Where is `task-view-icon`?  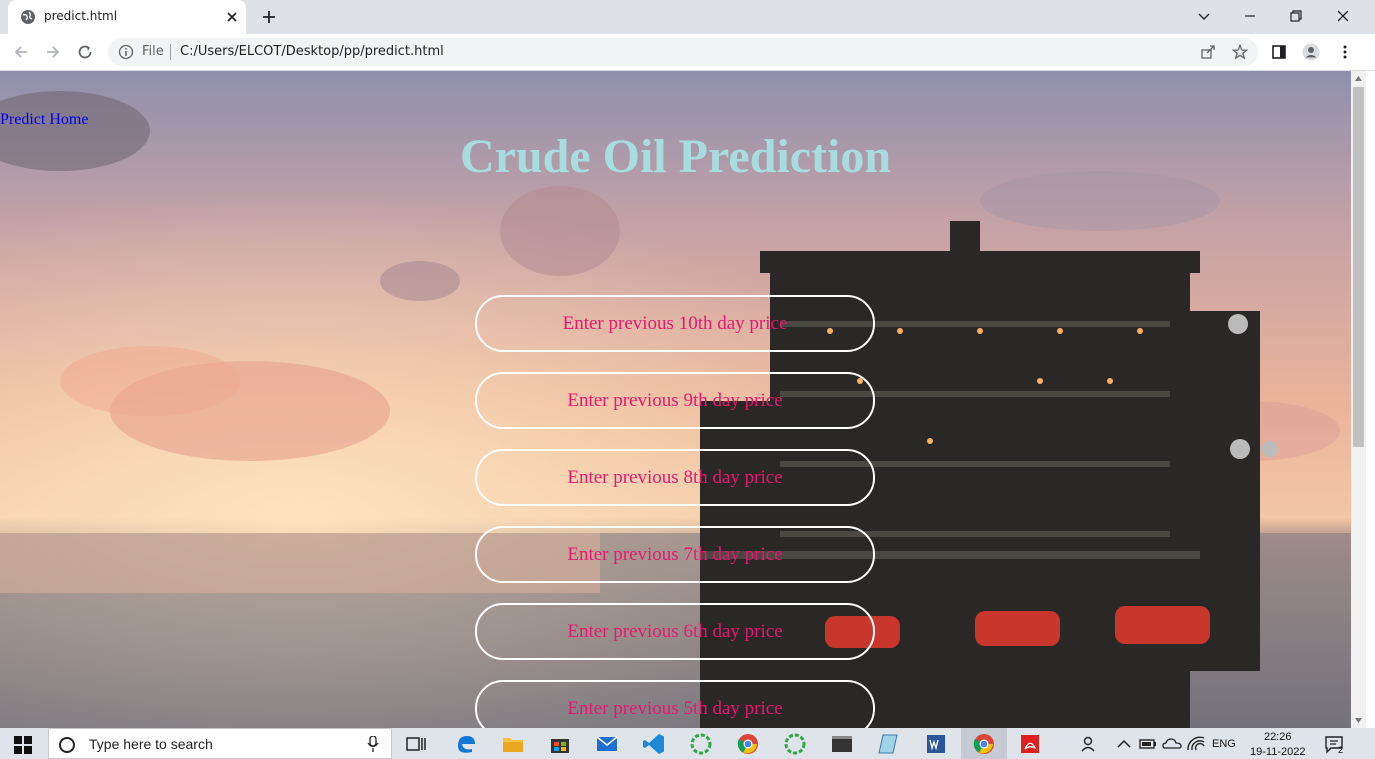
task-view-icon is located at coordinates (416, 744).